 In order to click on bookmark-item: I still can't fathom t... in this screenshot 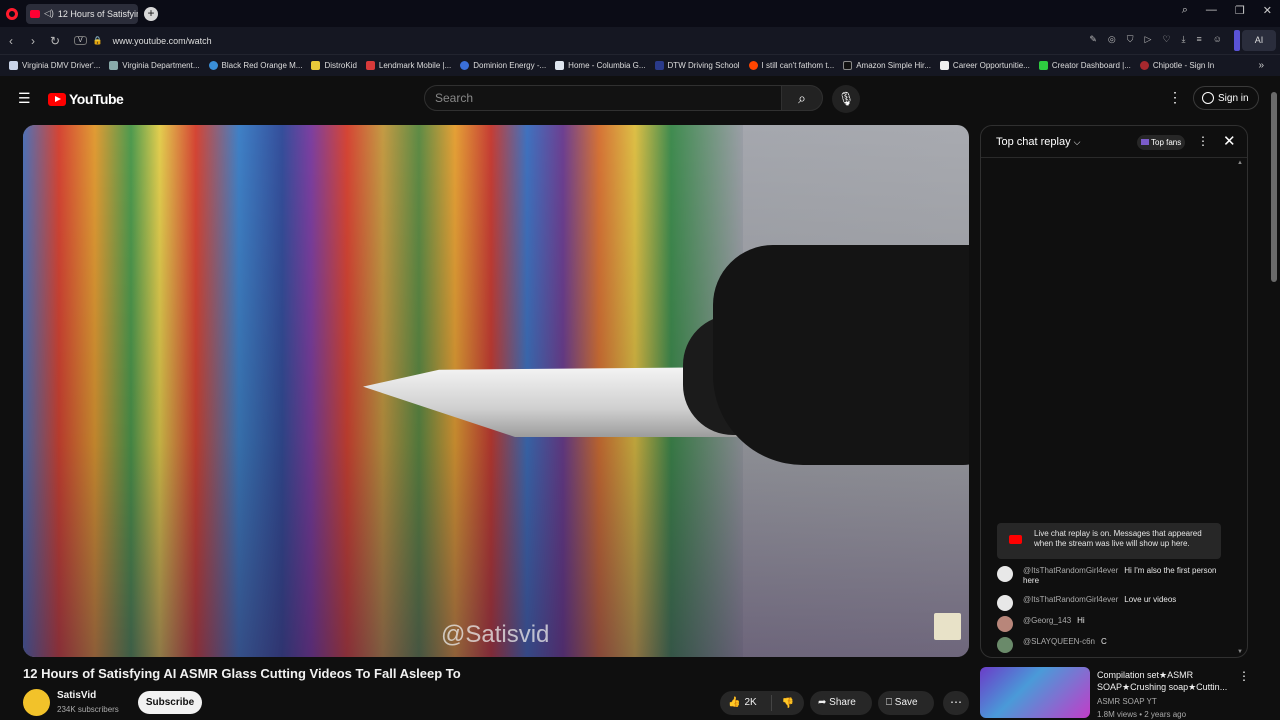, I will do `click(791, 65)`.